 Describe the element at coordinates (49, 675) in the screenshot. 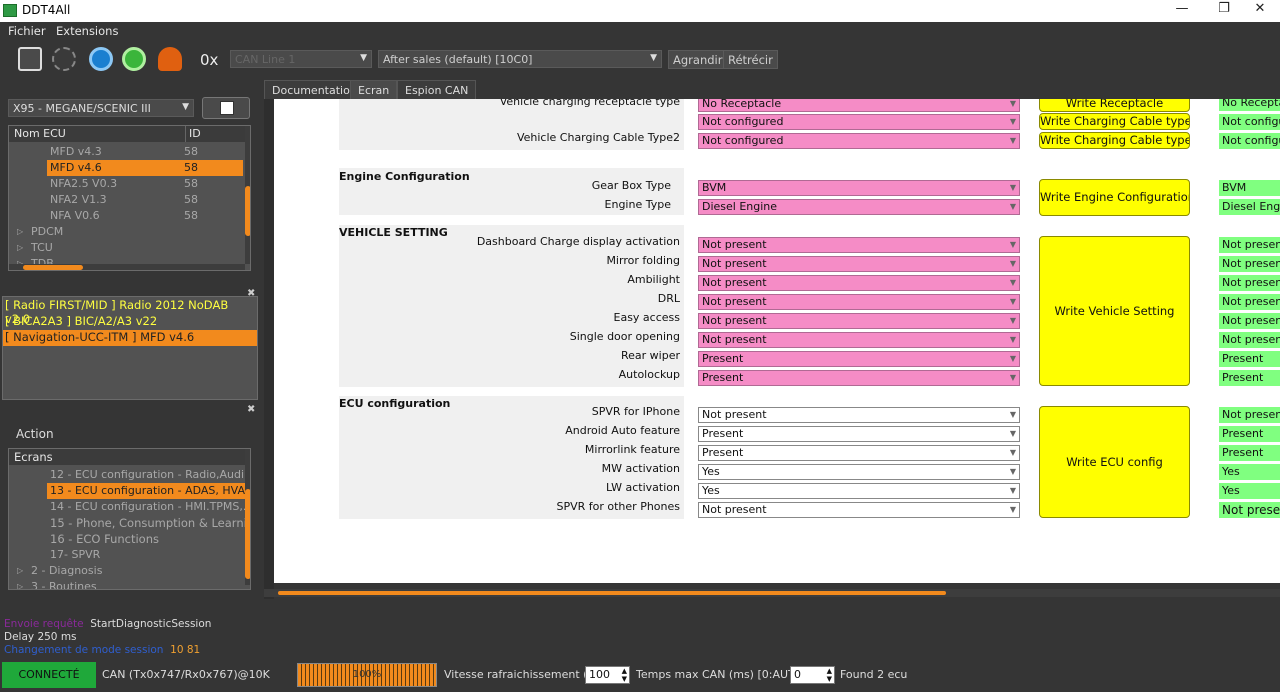

I see `connection-status: CONNECTÉ` at that location.